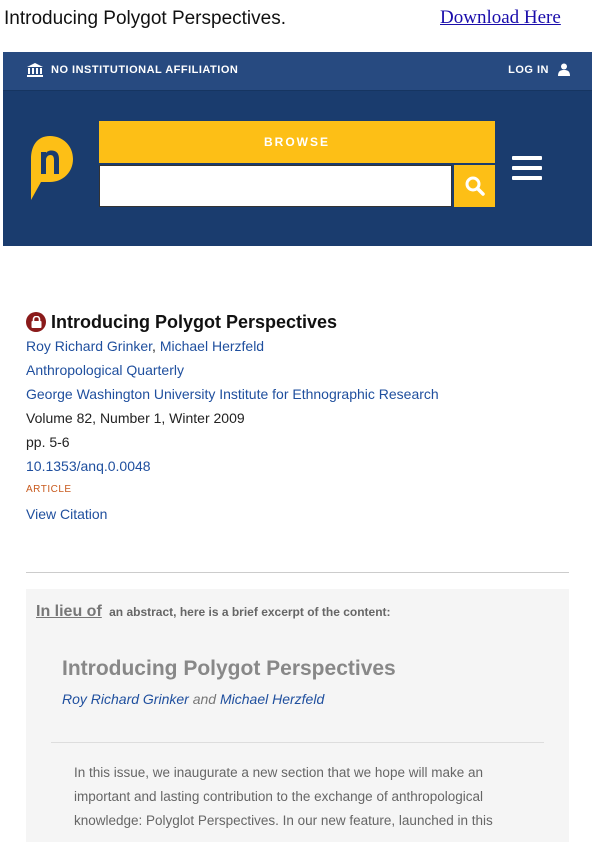  I want to click on search-icon, so click(475, 186).